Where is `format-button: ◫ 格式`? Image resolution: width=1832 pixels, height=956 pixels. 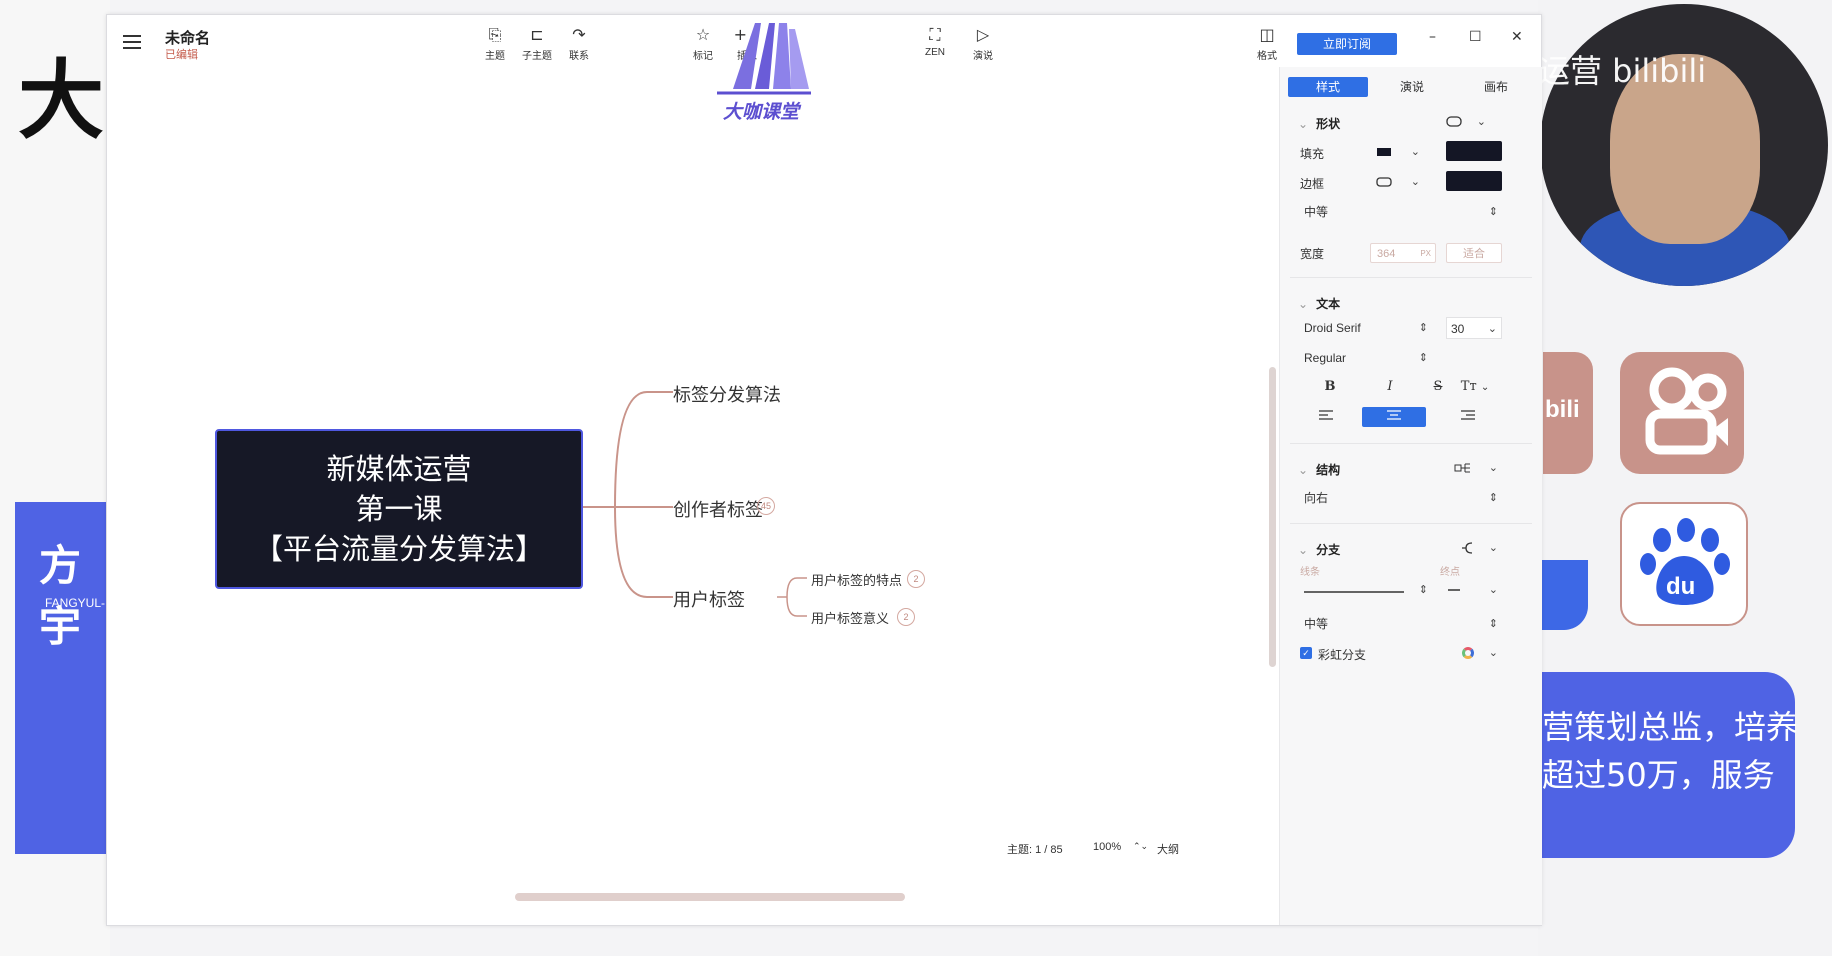 format-button: ◫ 格式 is located at coordinates (1267, 46).